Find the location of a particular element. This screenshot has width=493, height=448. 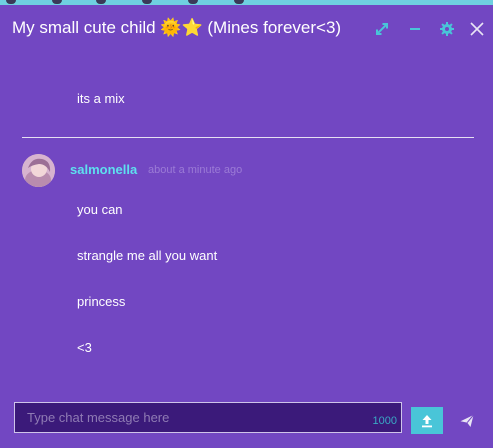

chat-message: its a mix is located at coordinates (101, 98).